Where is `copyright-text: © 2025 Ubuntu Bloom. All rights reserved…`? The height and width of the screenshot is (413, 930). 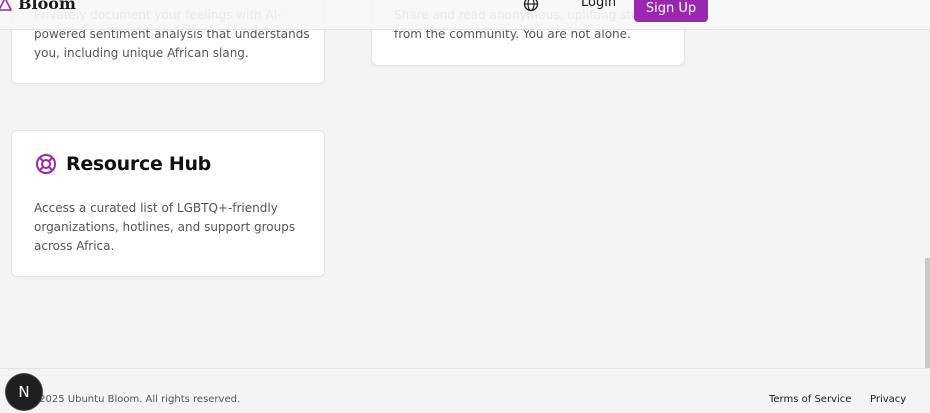 copyright-text: © 2025 Ubuntu Bloom. All rights reserved… is located at coordinates (133, 399).